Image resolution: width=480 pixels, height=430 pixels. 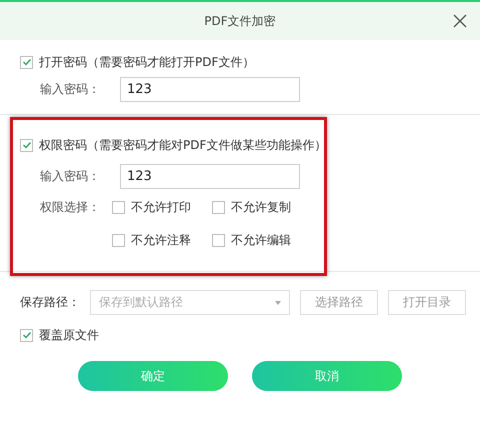 I want to click on checkbox-label: 覆盖原文件, so click(x=69, y=335).